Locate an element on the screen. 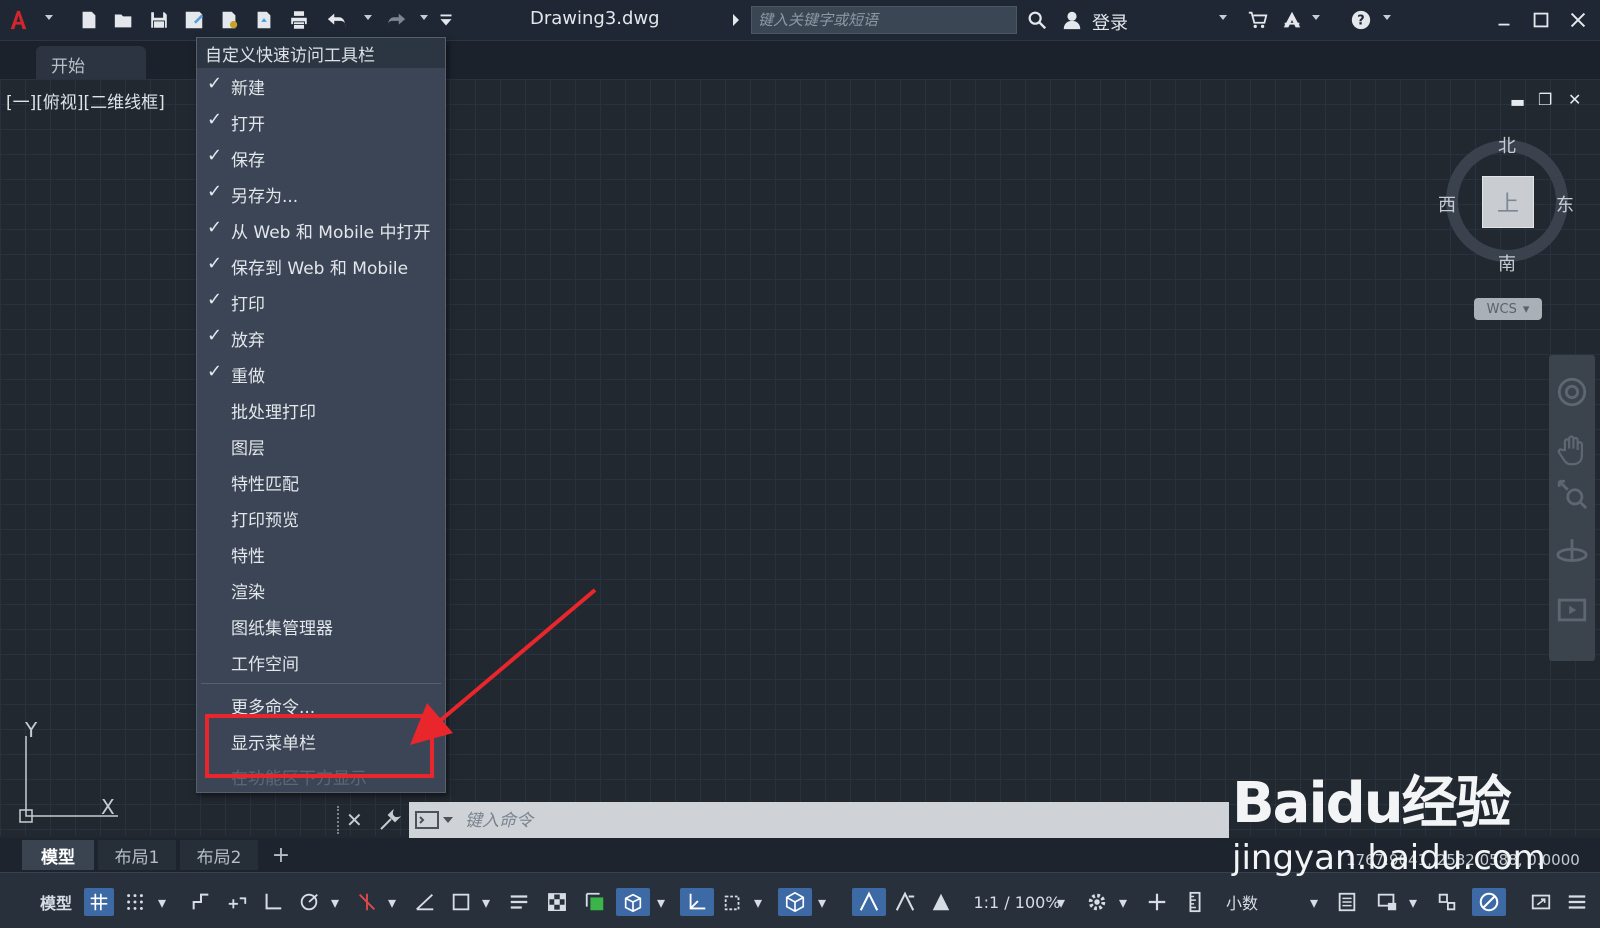  command-line is located at coordinates (819, 821).